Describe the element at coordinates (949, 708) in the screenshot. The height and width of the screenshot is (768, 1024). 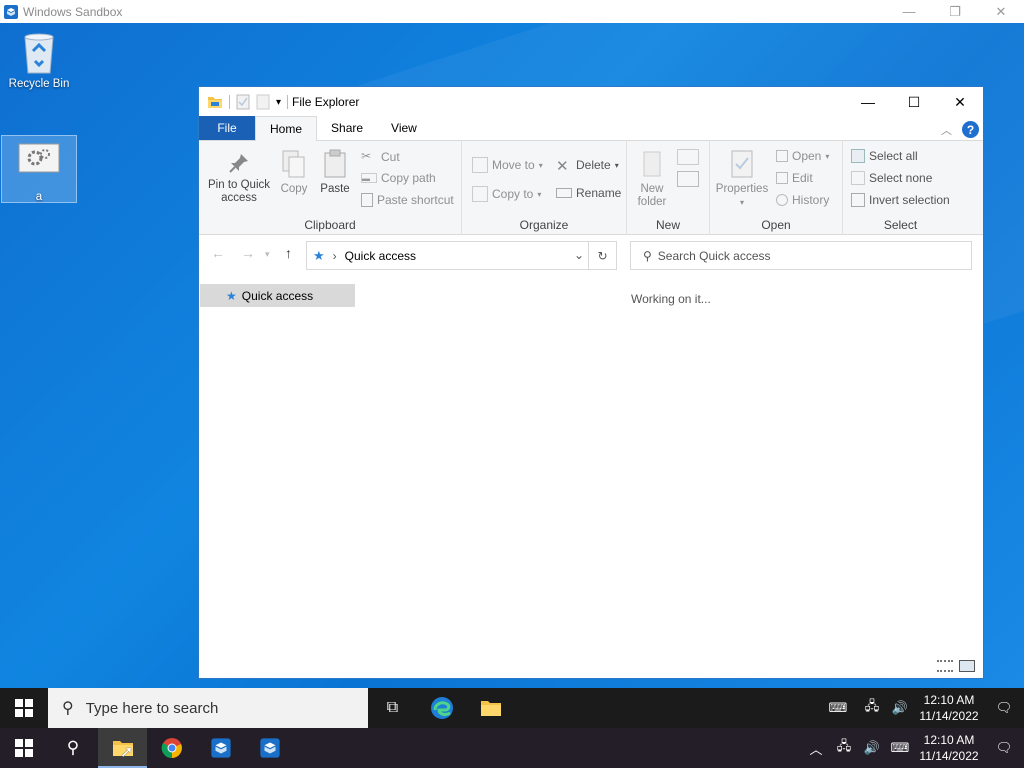
I see `clock: 12:10 AM 11/14/2022` at that location.